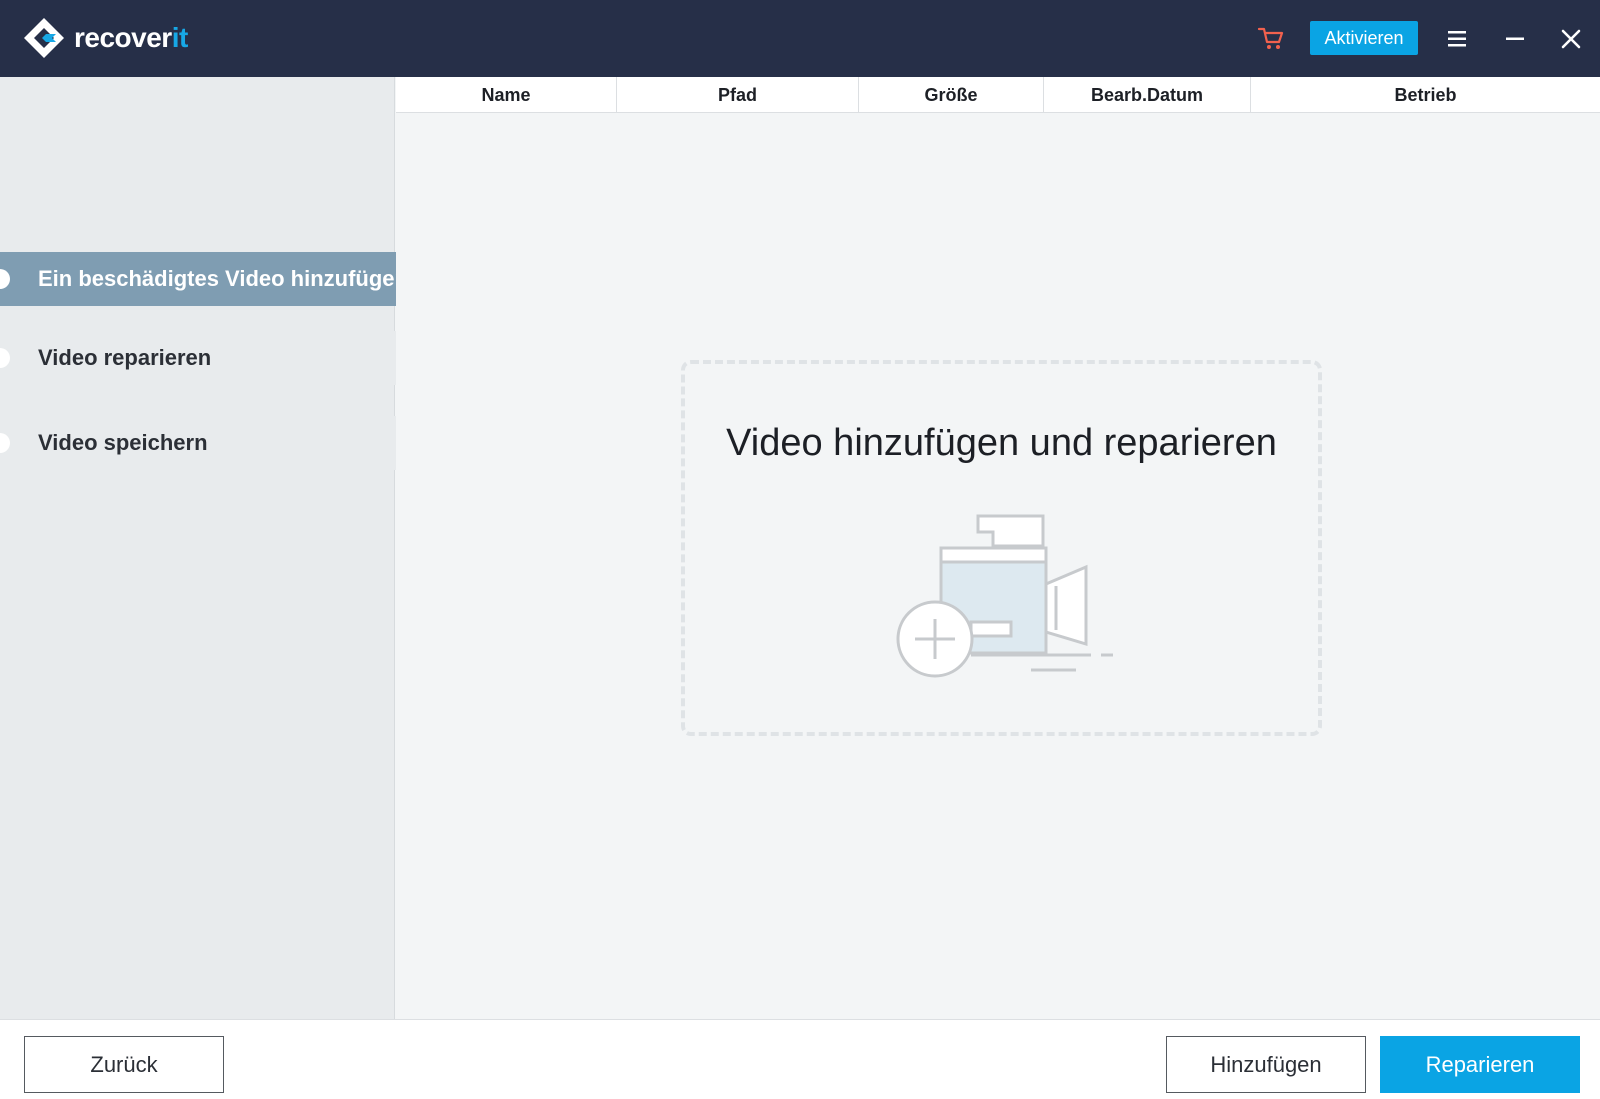 This screenshot has height=1099, width=1600. What do you see at coordinates (1515, 39) in the screenshot?
I see `minimize-icon` at bounding box center [1515, 39].